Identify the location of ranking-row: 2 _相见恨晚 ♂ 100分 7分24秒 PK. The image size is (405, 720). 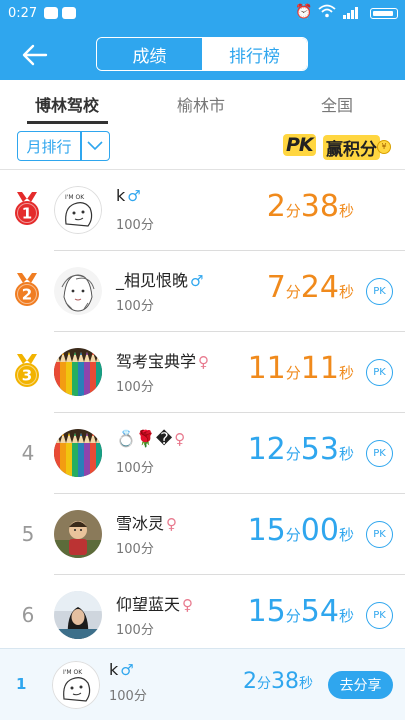
(202, 291).